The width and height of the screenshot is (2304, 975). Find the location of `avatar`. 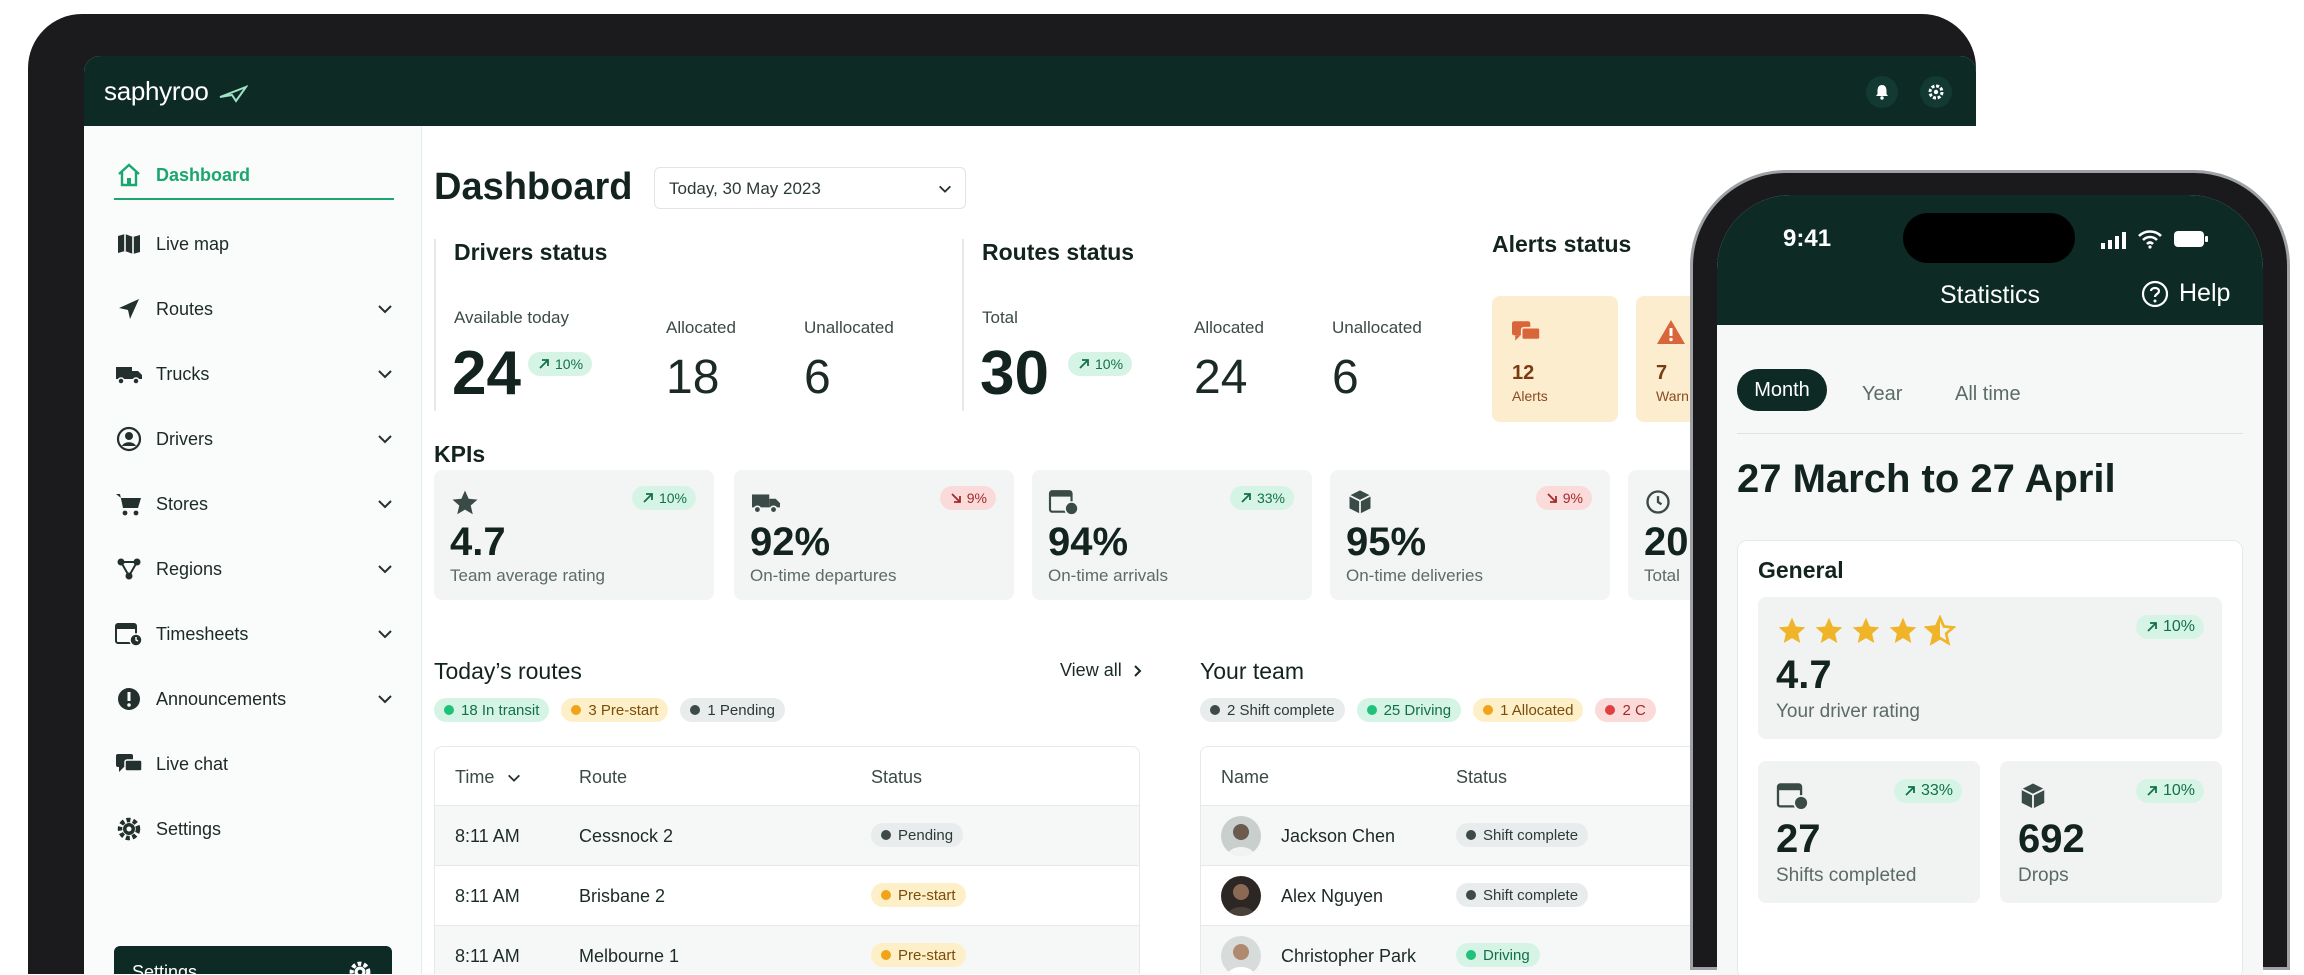

avatar is located at coordinates (1241, 955).